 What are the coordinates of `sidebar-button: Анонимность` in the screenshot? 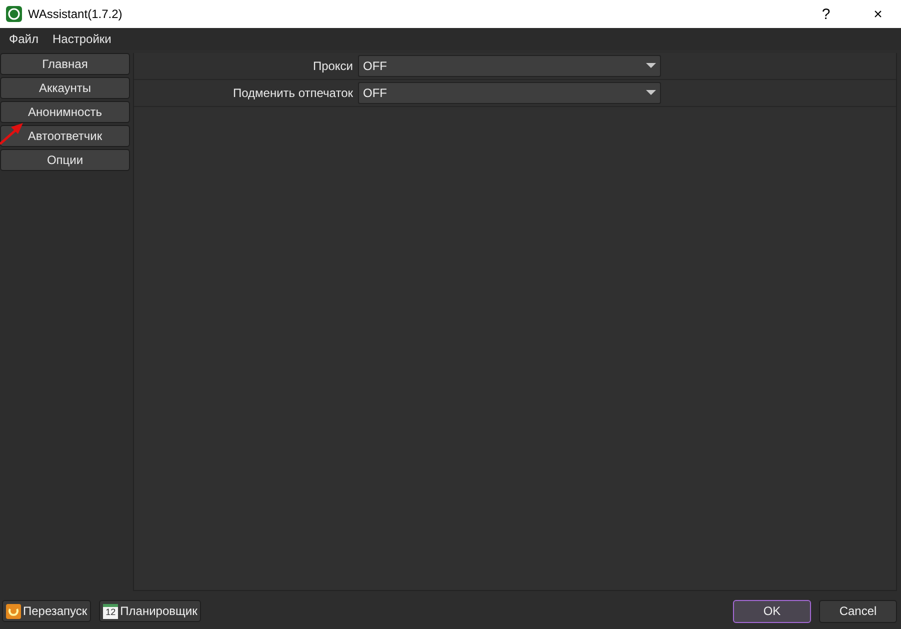 It's located at (65, 112).